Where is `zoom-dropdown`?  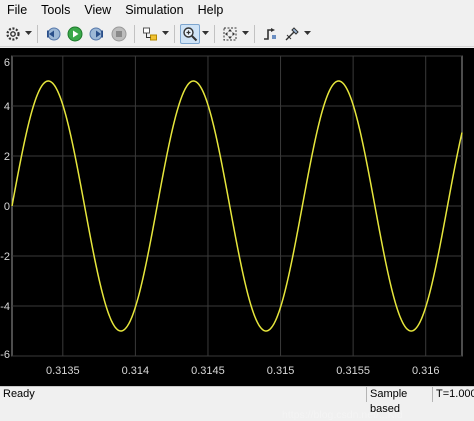
zoom-dropdown is located at coordinates (205, 34).